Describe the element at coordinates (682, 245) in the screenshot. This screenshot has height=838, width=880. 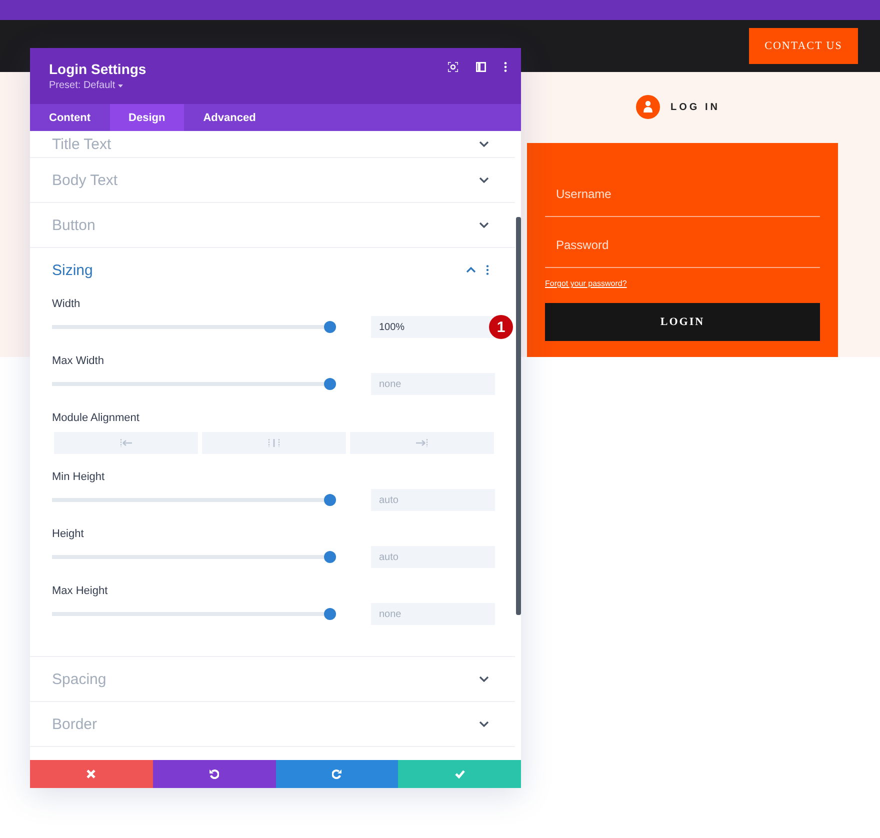
I see `password-field: Password` at that location.